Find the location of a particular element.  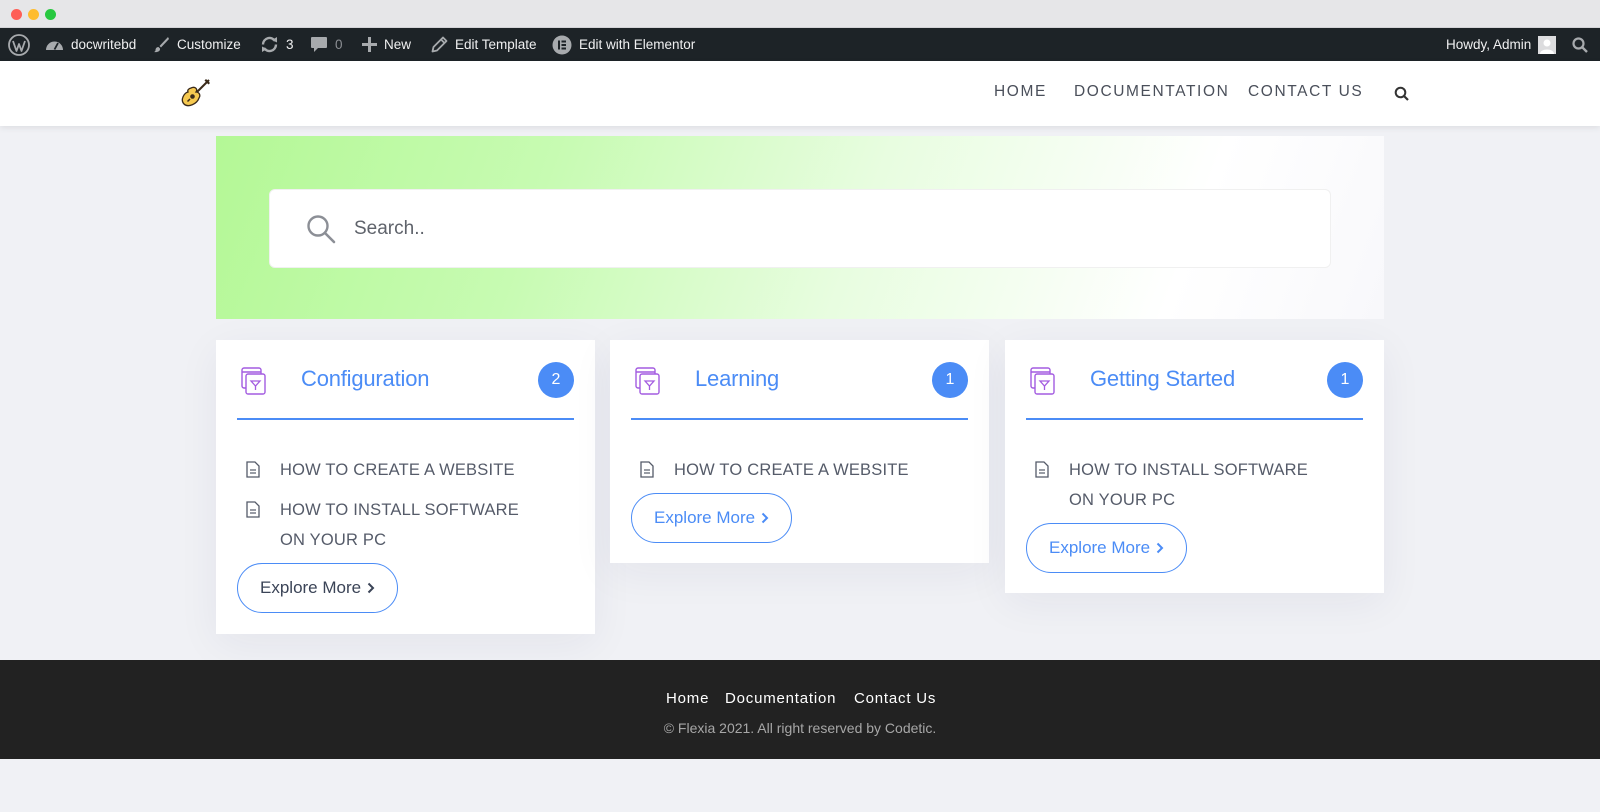

site-name: docwritebd is located at coordinates (104, 44).